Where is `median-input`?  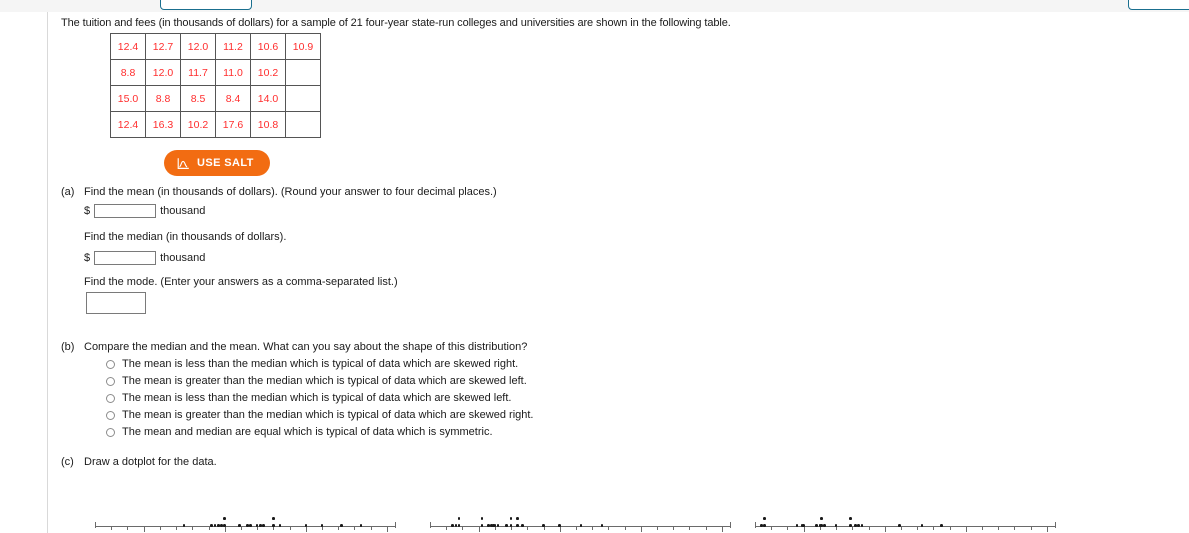
median-input is located at coordinates (125, 258).